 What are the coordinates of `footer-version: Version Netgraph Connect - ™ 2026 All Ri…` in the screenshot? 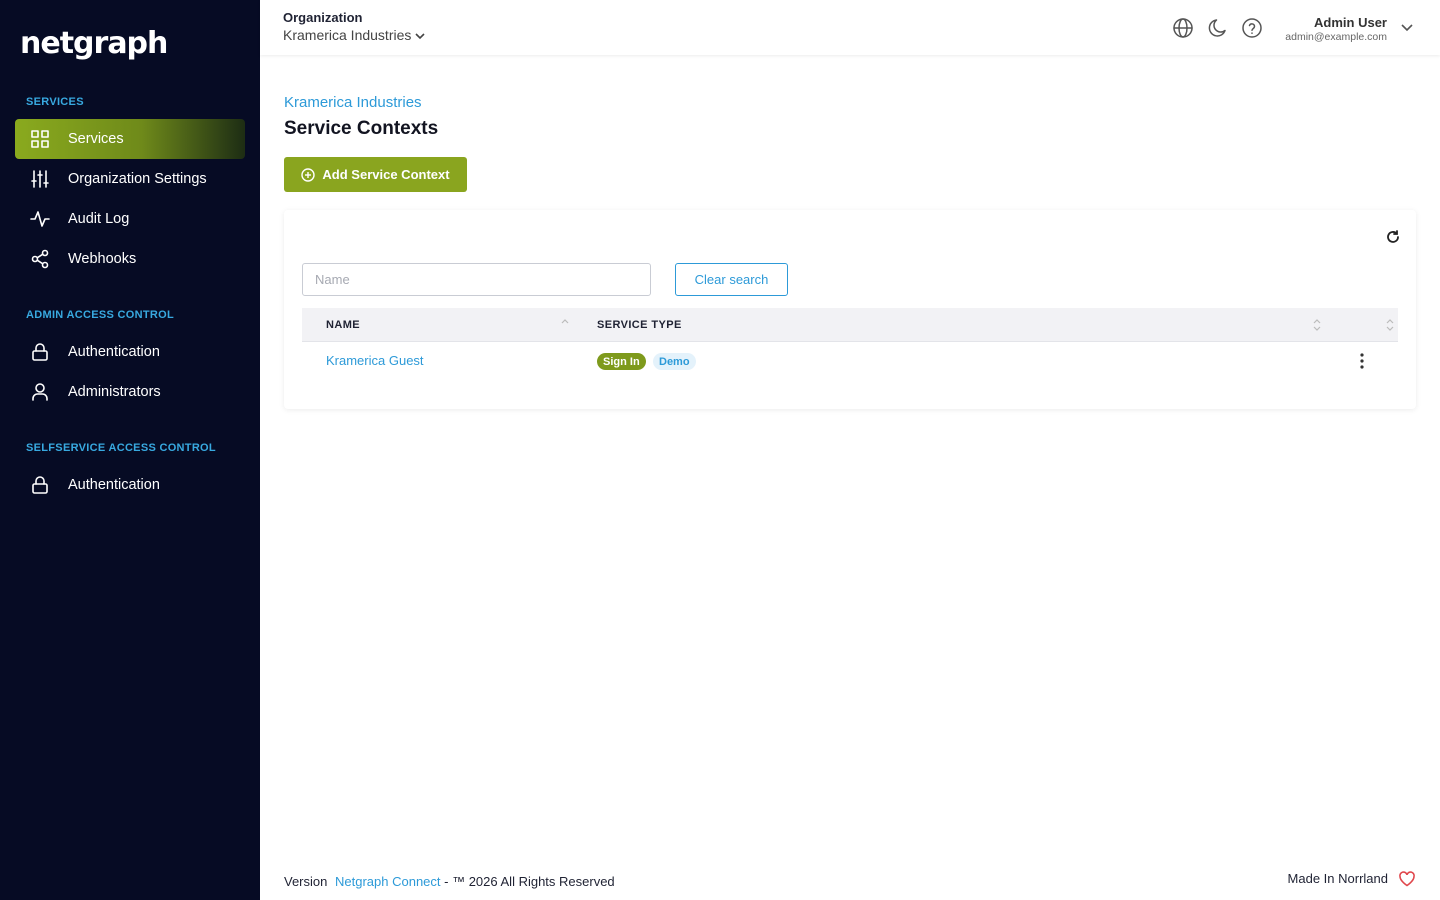 It's located at (449, 881).